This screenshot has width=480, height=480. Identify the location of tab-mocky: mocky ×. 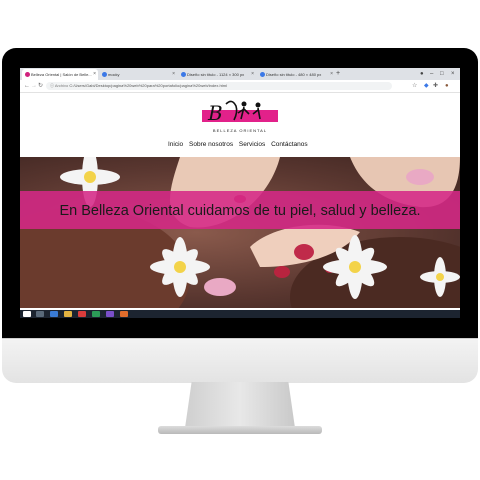
(138, 74).